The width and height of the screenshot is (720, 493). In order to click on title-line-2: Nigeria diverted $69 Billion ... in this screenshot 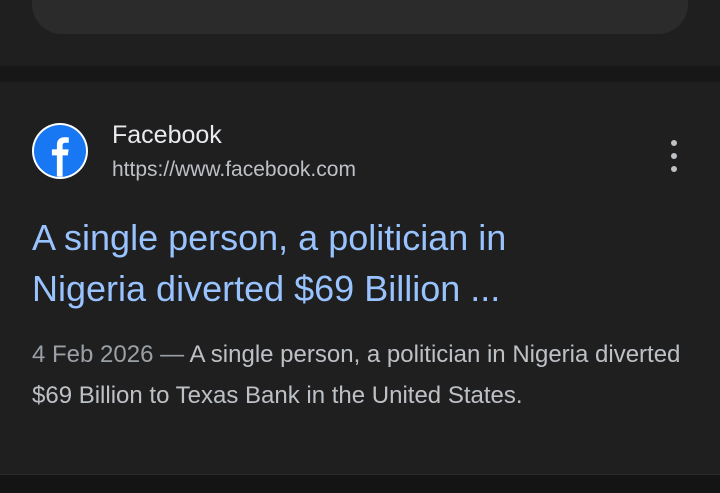, I will do `click(266, 288)`.